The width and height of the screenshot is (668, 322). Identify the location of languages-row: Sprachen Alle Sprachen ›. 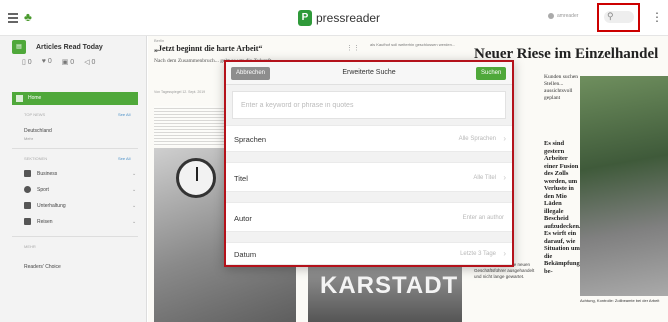
(369, 138).